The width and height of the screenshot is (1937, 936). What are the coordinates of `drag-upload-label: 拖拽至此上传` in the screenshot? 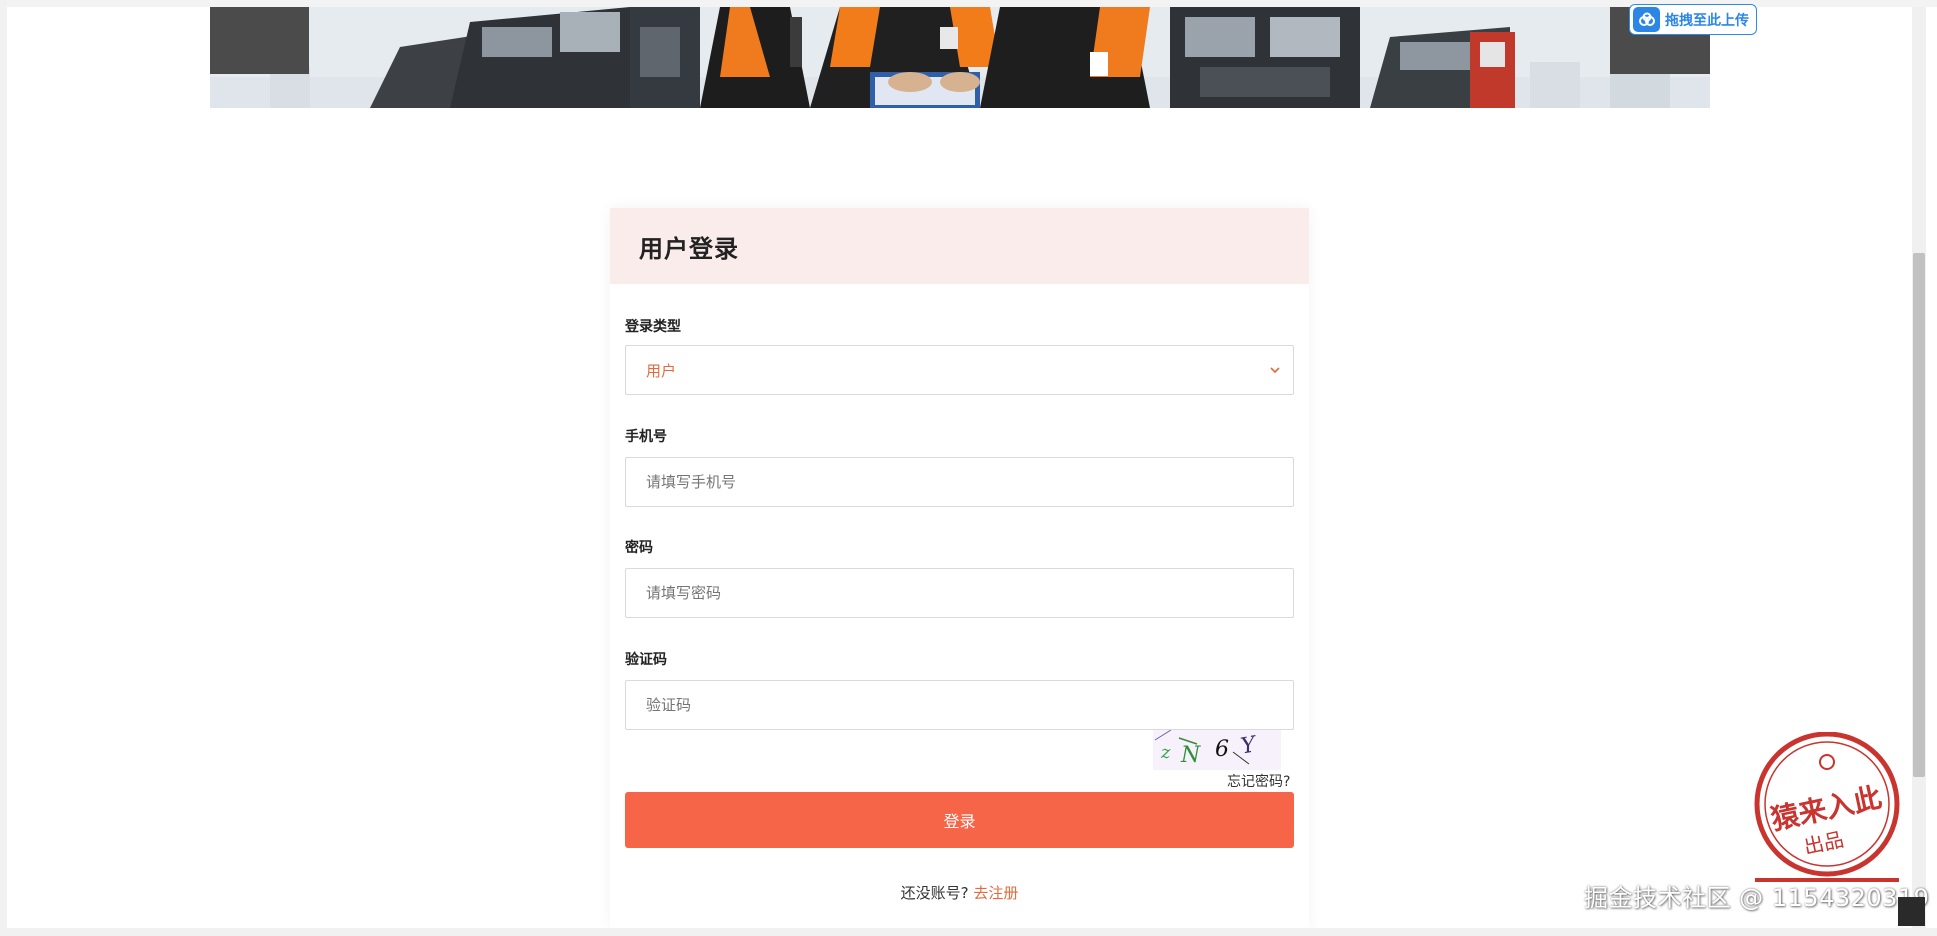 It's located at (1707, 20).